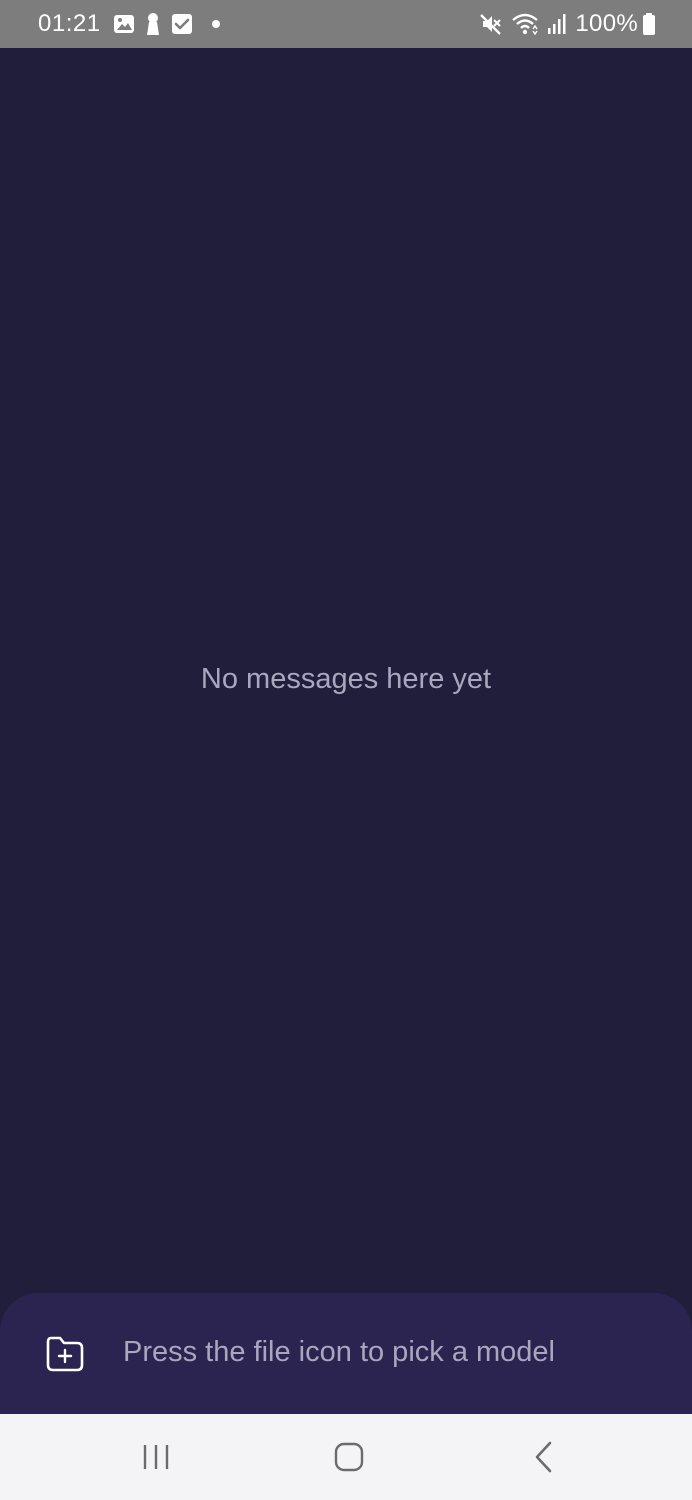  Describe the element at coordinates (346, 679) in the screenshot. I see `empty-state-message: No messages here yet` at that location.